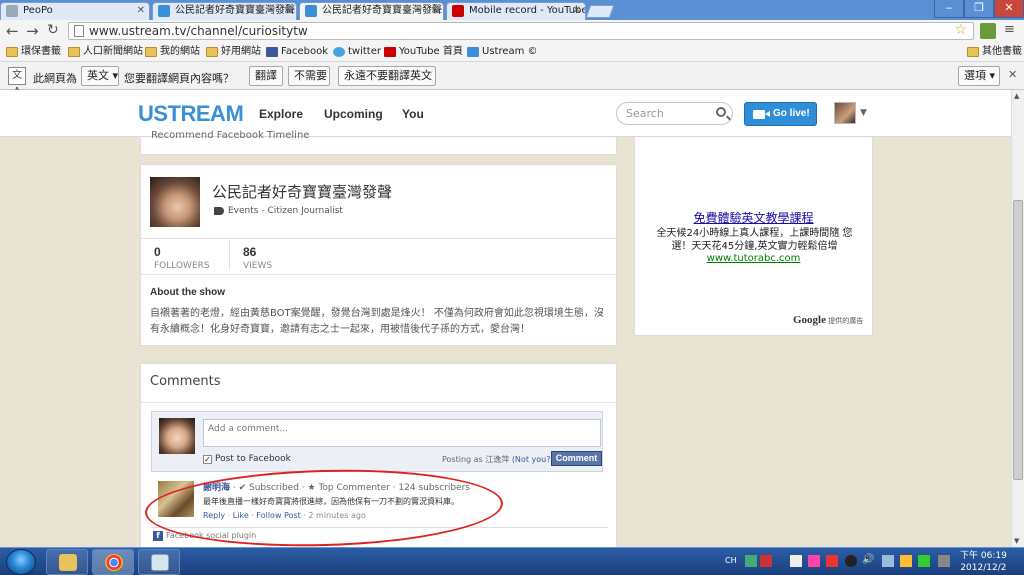  Describe the element at coordinates (353, 114) in the screenshot. I see `nav-upcoming: Upcoming` at that location.